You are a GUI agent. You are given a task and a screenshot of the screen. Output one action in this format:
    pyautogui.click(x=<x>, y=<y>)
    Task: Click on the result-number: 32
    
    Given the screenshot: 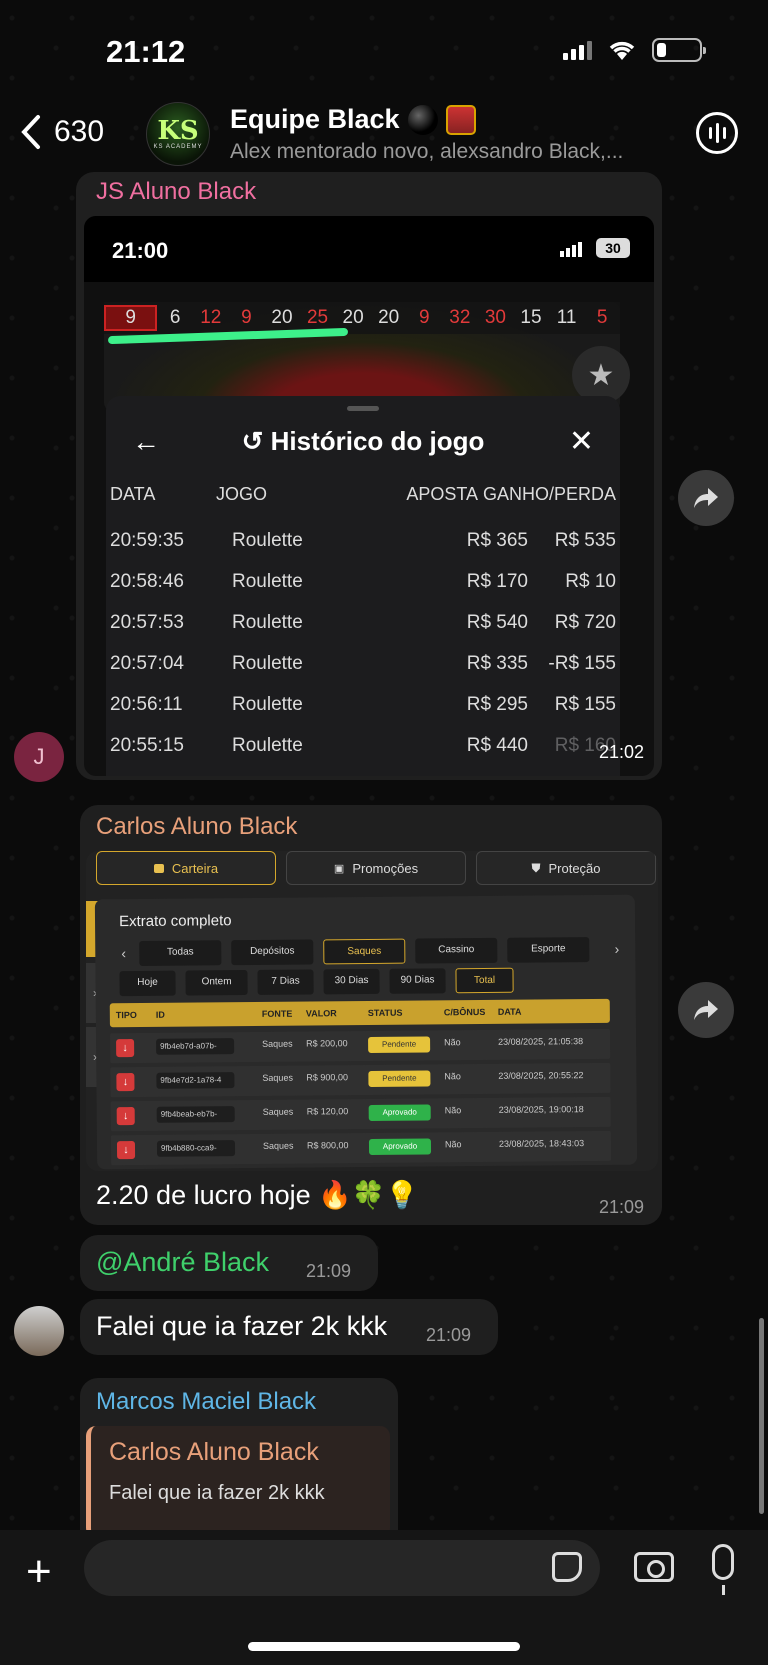 What is the action you would take?
    pyautogui.click(x=460, y=317)
    